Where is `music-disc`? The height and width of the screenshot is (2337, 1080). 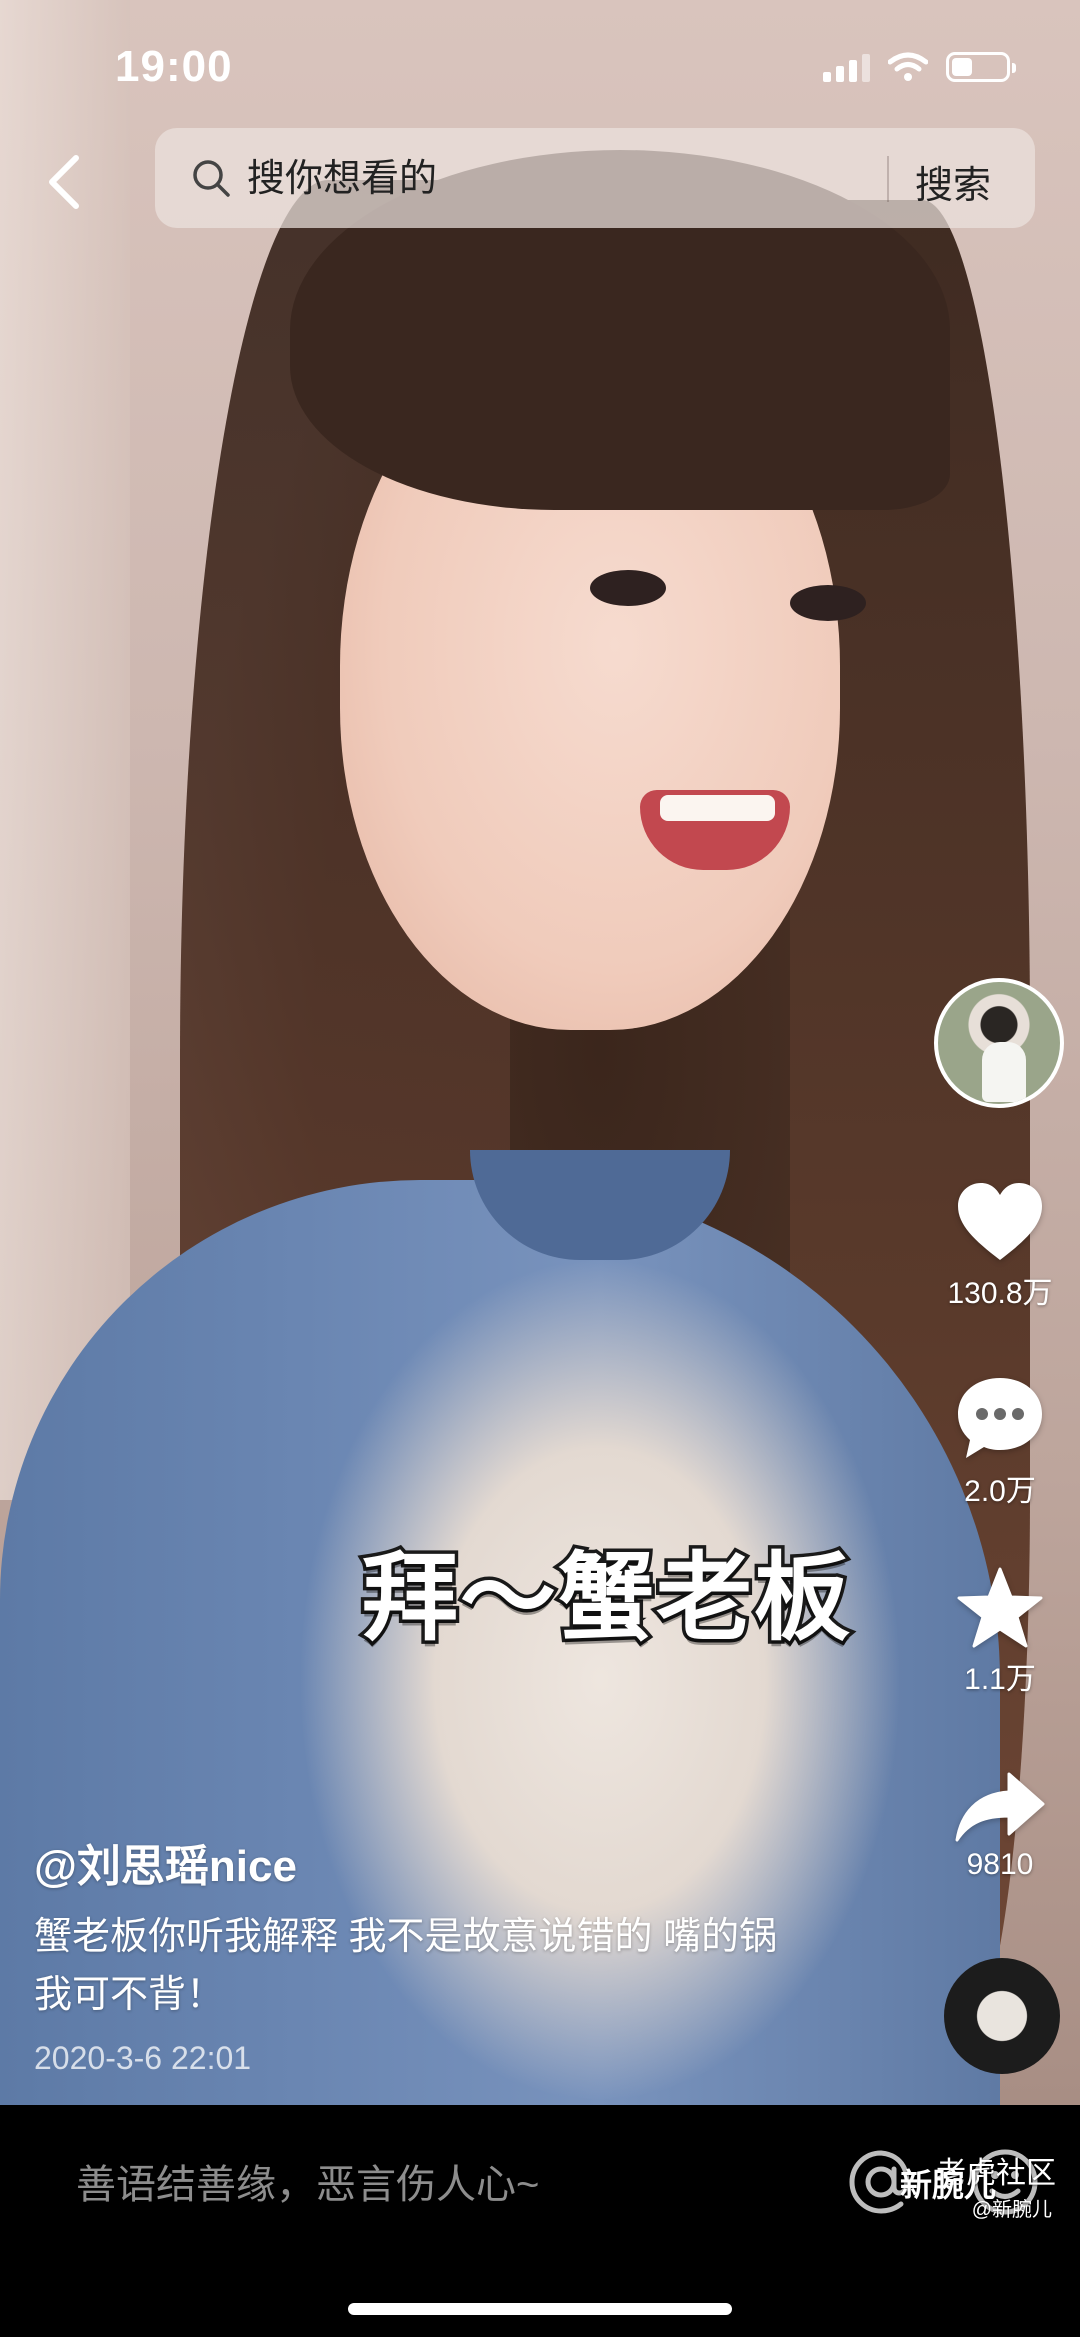
music-disc is located at coordinates (1002, 2016).